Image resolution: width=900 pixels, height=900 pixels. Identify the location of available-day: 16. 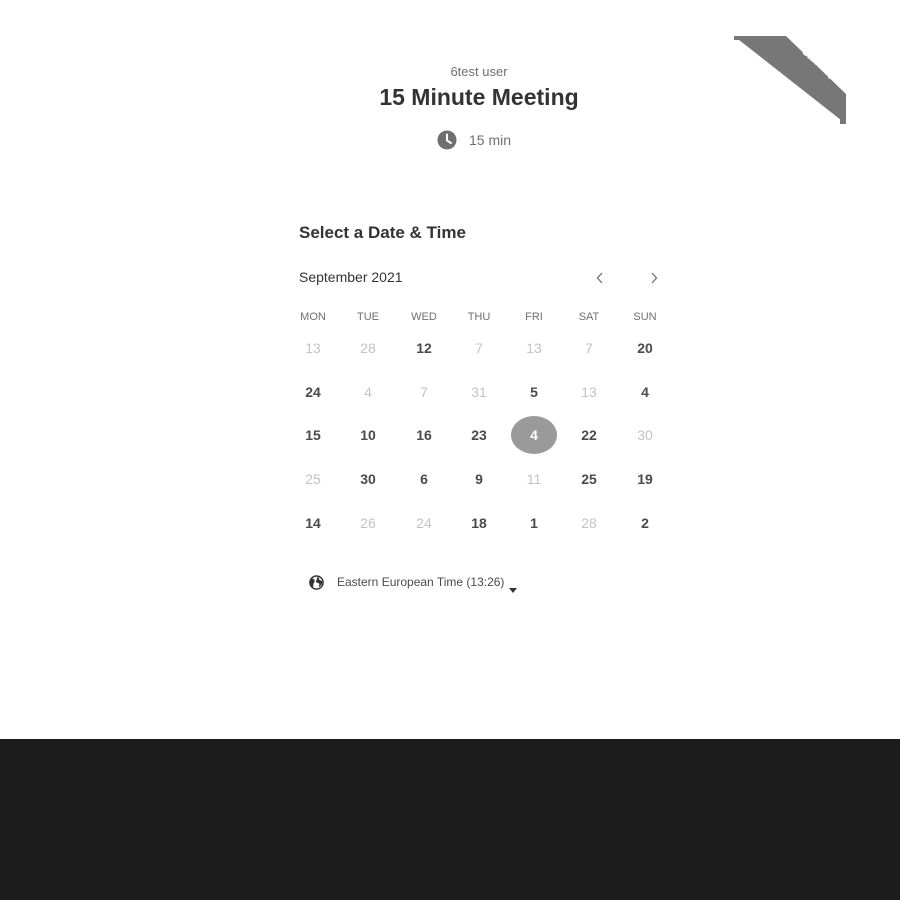
(424, 435).